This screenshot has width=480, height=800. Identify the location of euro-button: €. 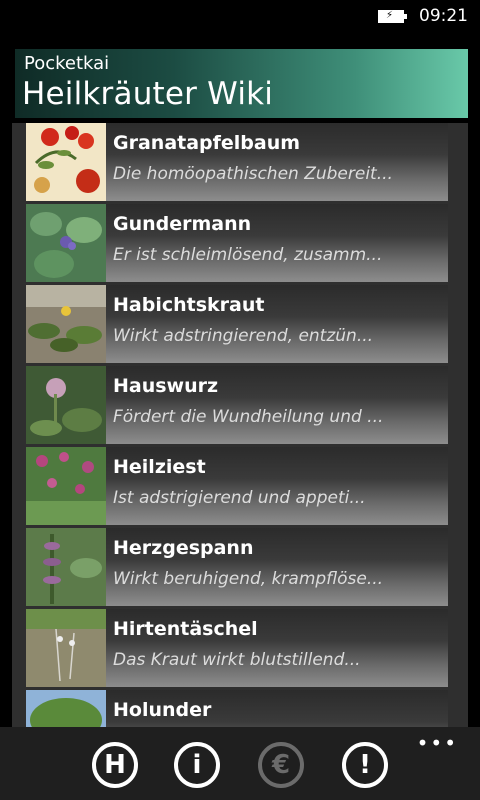
(281, 765).